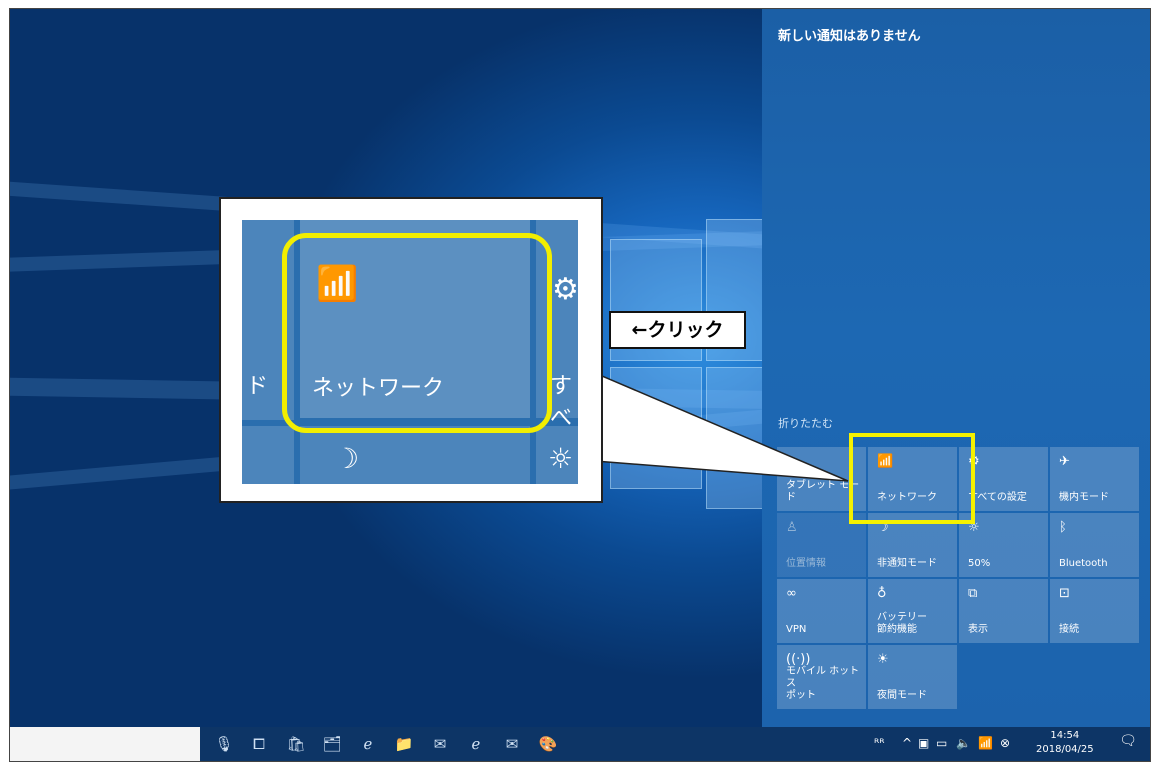  I want to click on tile-label: VPN, so click(796, 629).